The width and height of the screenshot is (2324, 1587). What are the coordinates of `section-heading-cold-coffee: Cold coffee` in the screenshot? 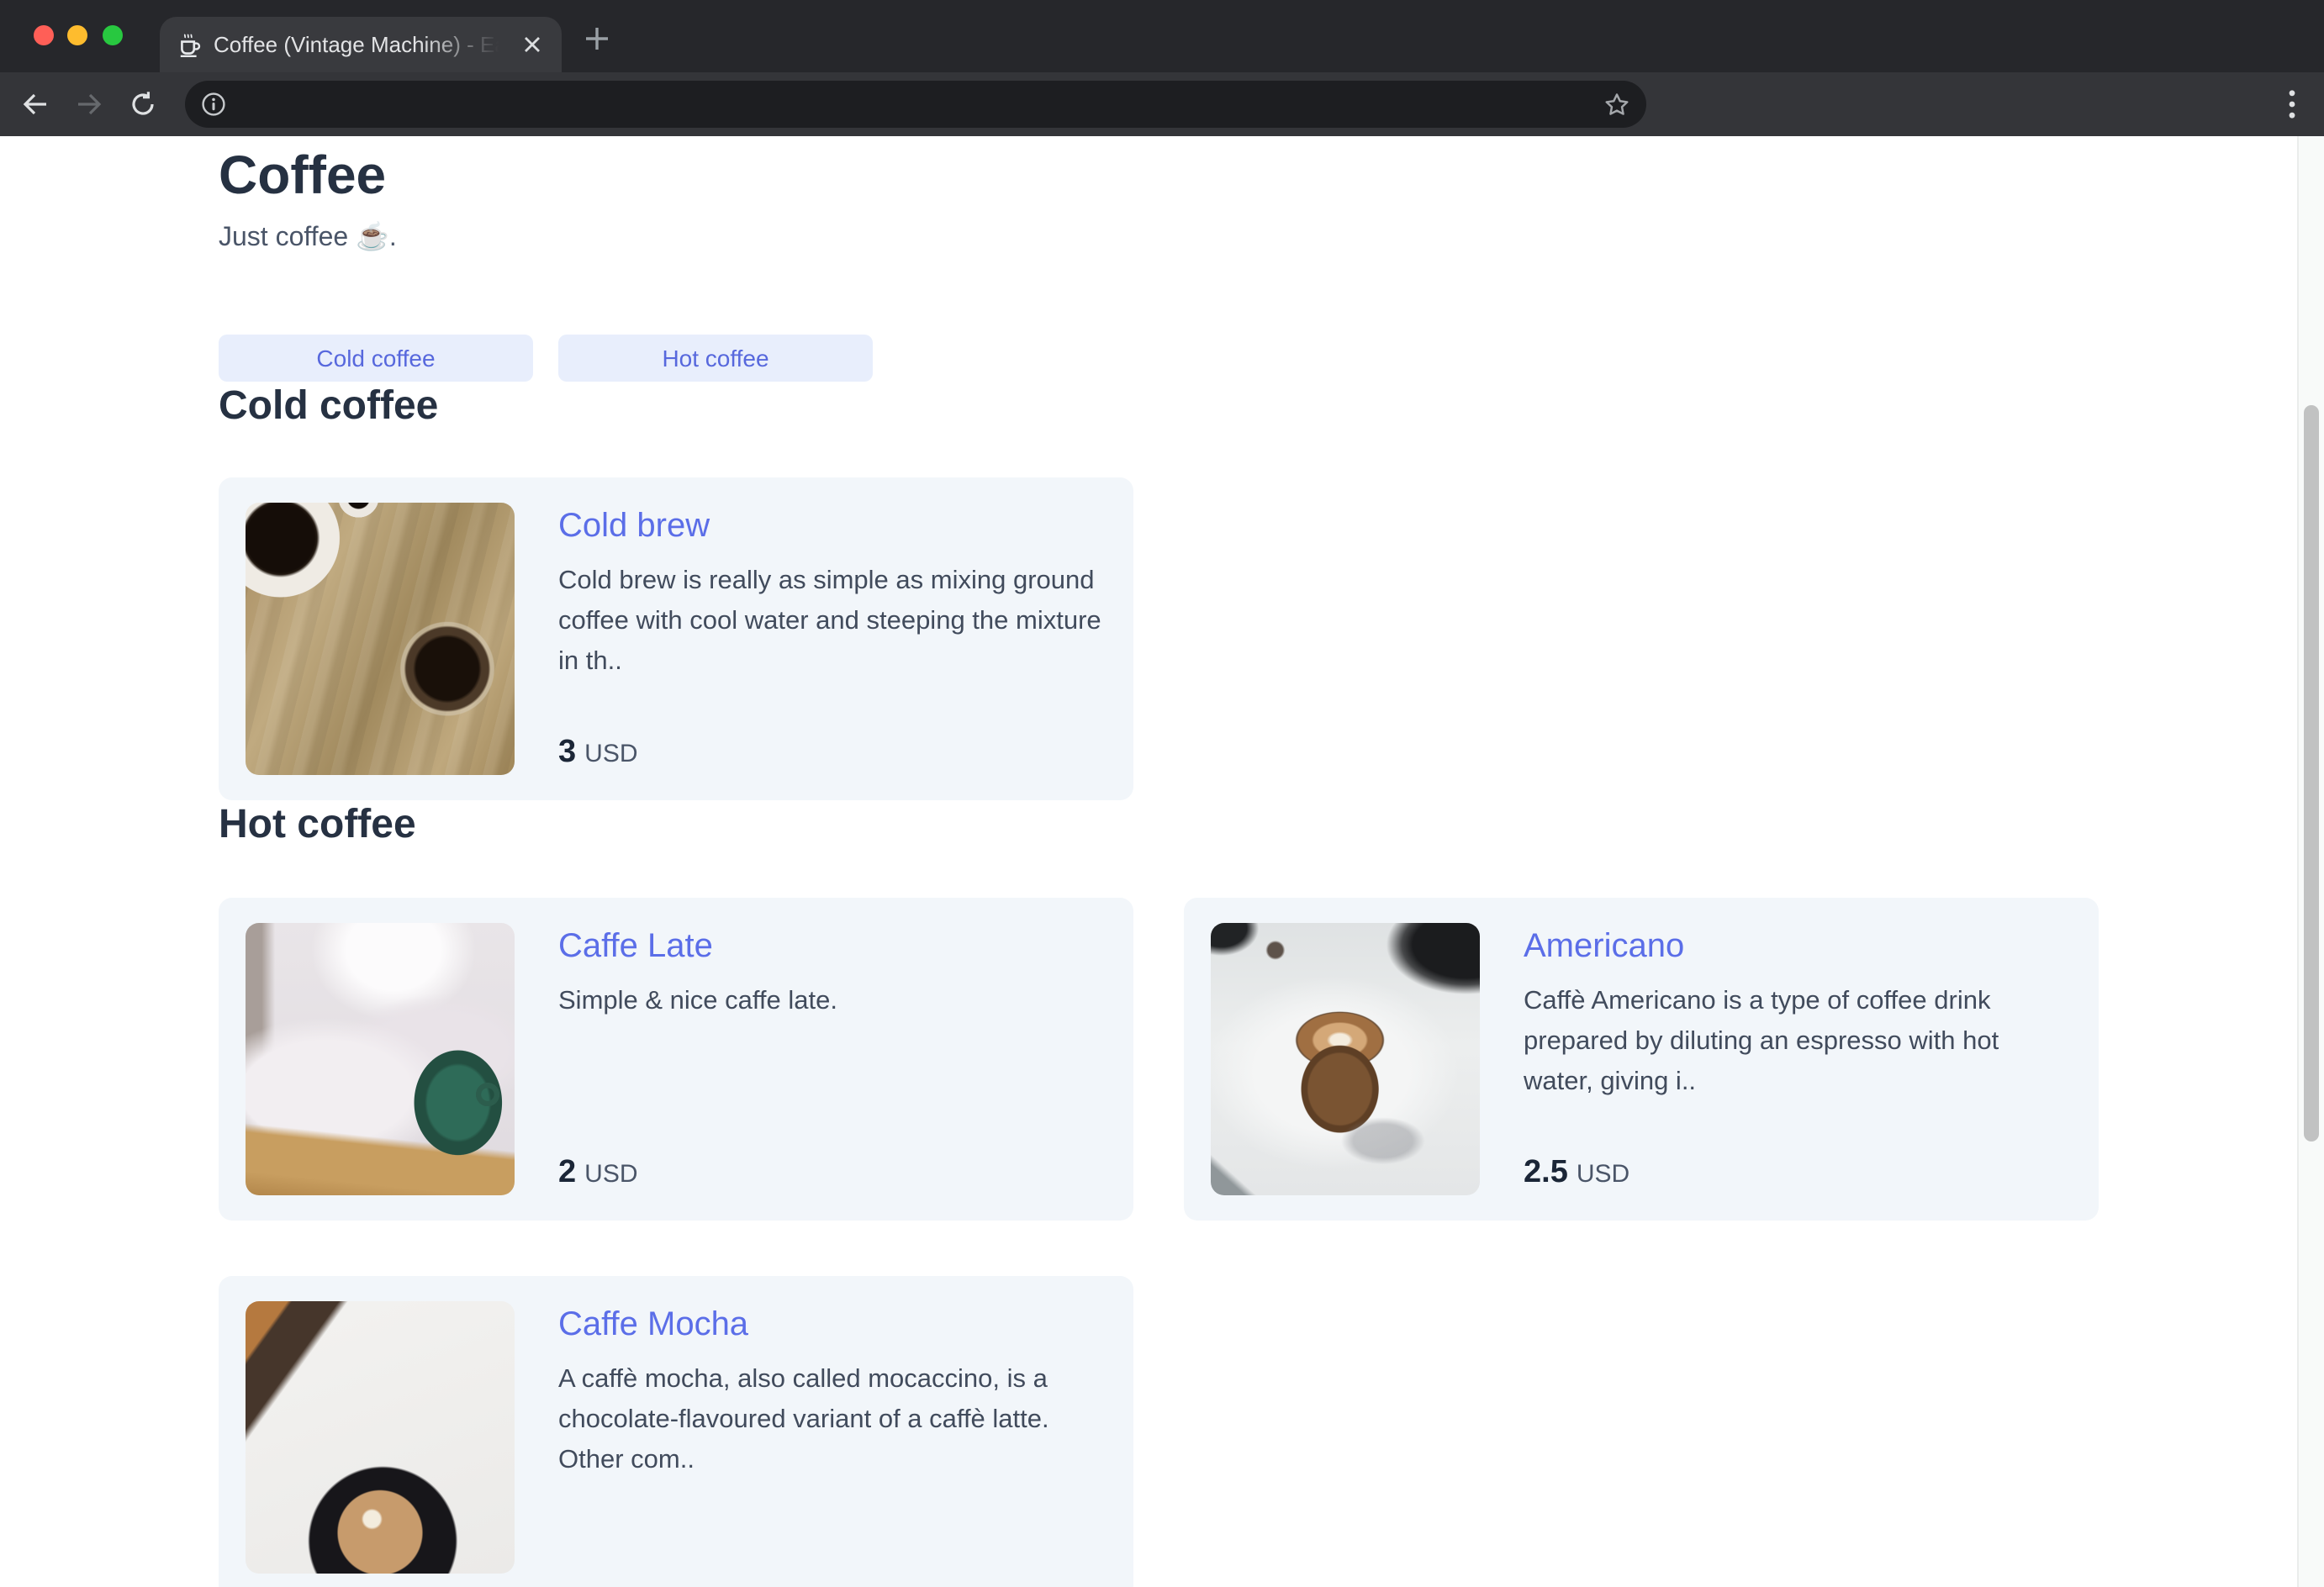 It's located at (329, 406).